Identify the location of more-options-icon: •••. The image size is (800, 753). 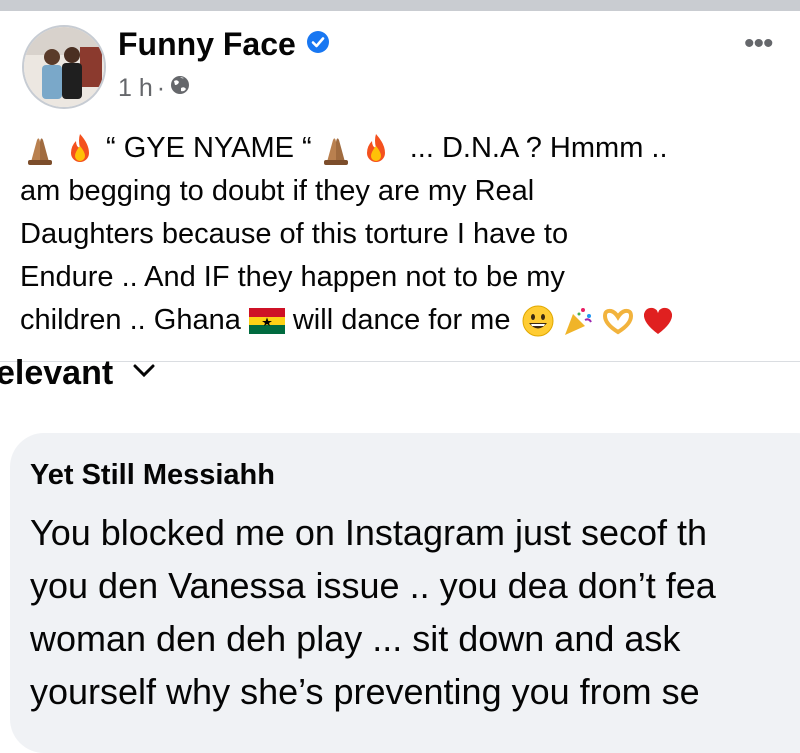
(758, 44).